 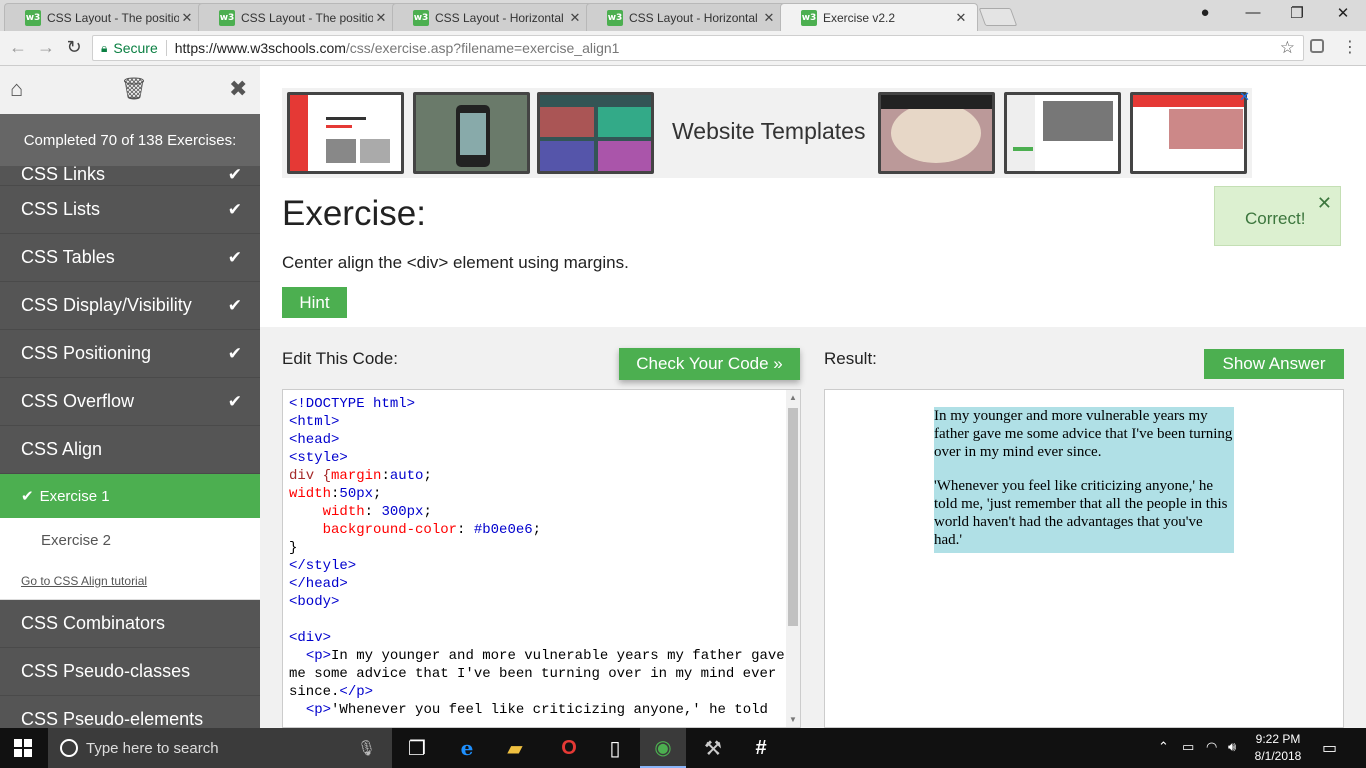 What do you see at coordinates (1205, 12) in the screenshot?
I see `profile-icon: ●` at bounding box center [1205, 12].